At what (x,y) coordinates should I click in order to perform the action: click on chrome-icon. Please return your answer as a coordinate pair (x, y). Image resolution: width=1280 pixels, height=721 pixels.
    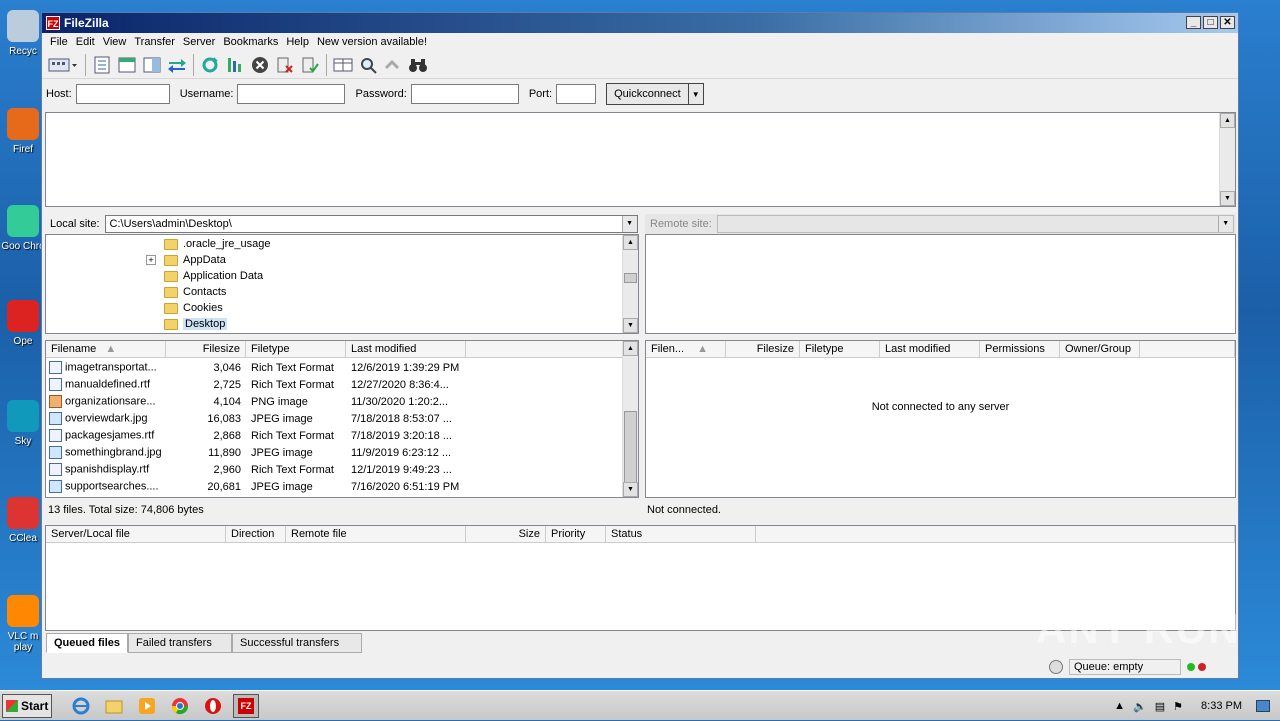
    Looking at the image, I should click on (180, 706).